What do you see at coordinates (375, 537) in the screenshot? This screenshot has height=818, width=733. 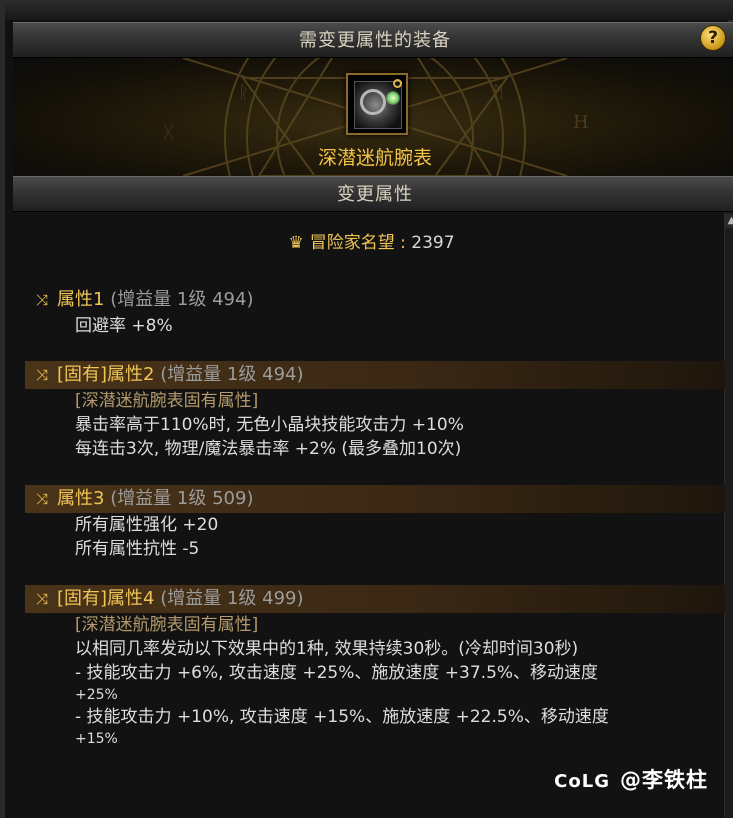 I see `attribute-lines: 所有属性强化 +20 所有属性抗性 -5` at bounding box center [375, 537].